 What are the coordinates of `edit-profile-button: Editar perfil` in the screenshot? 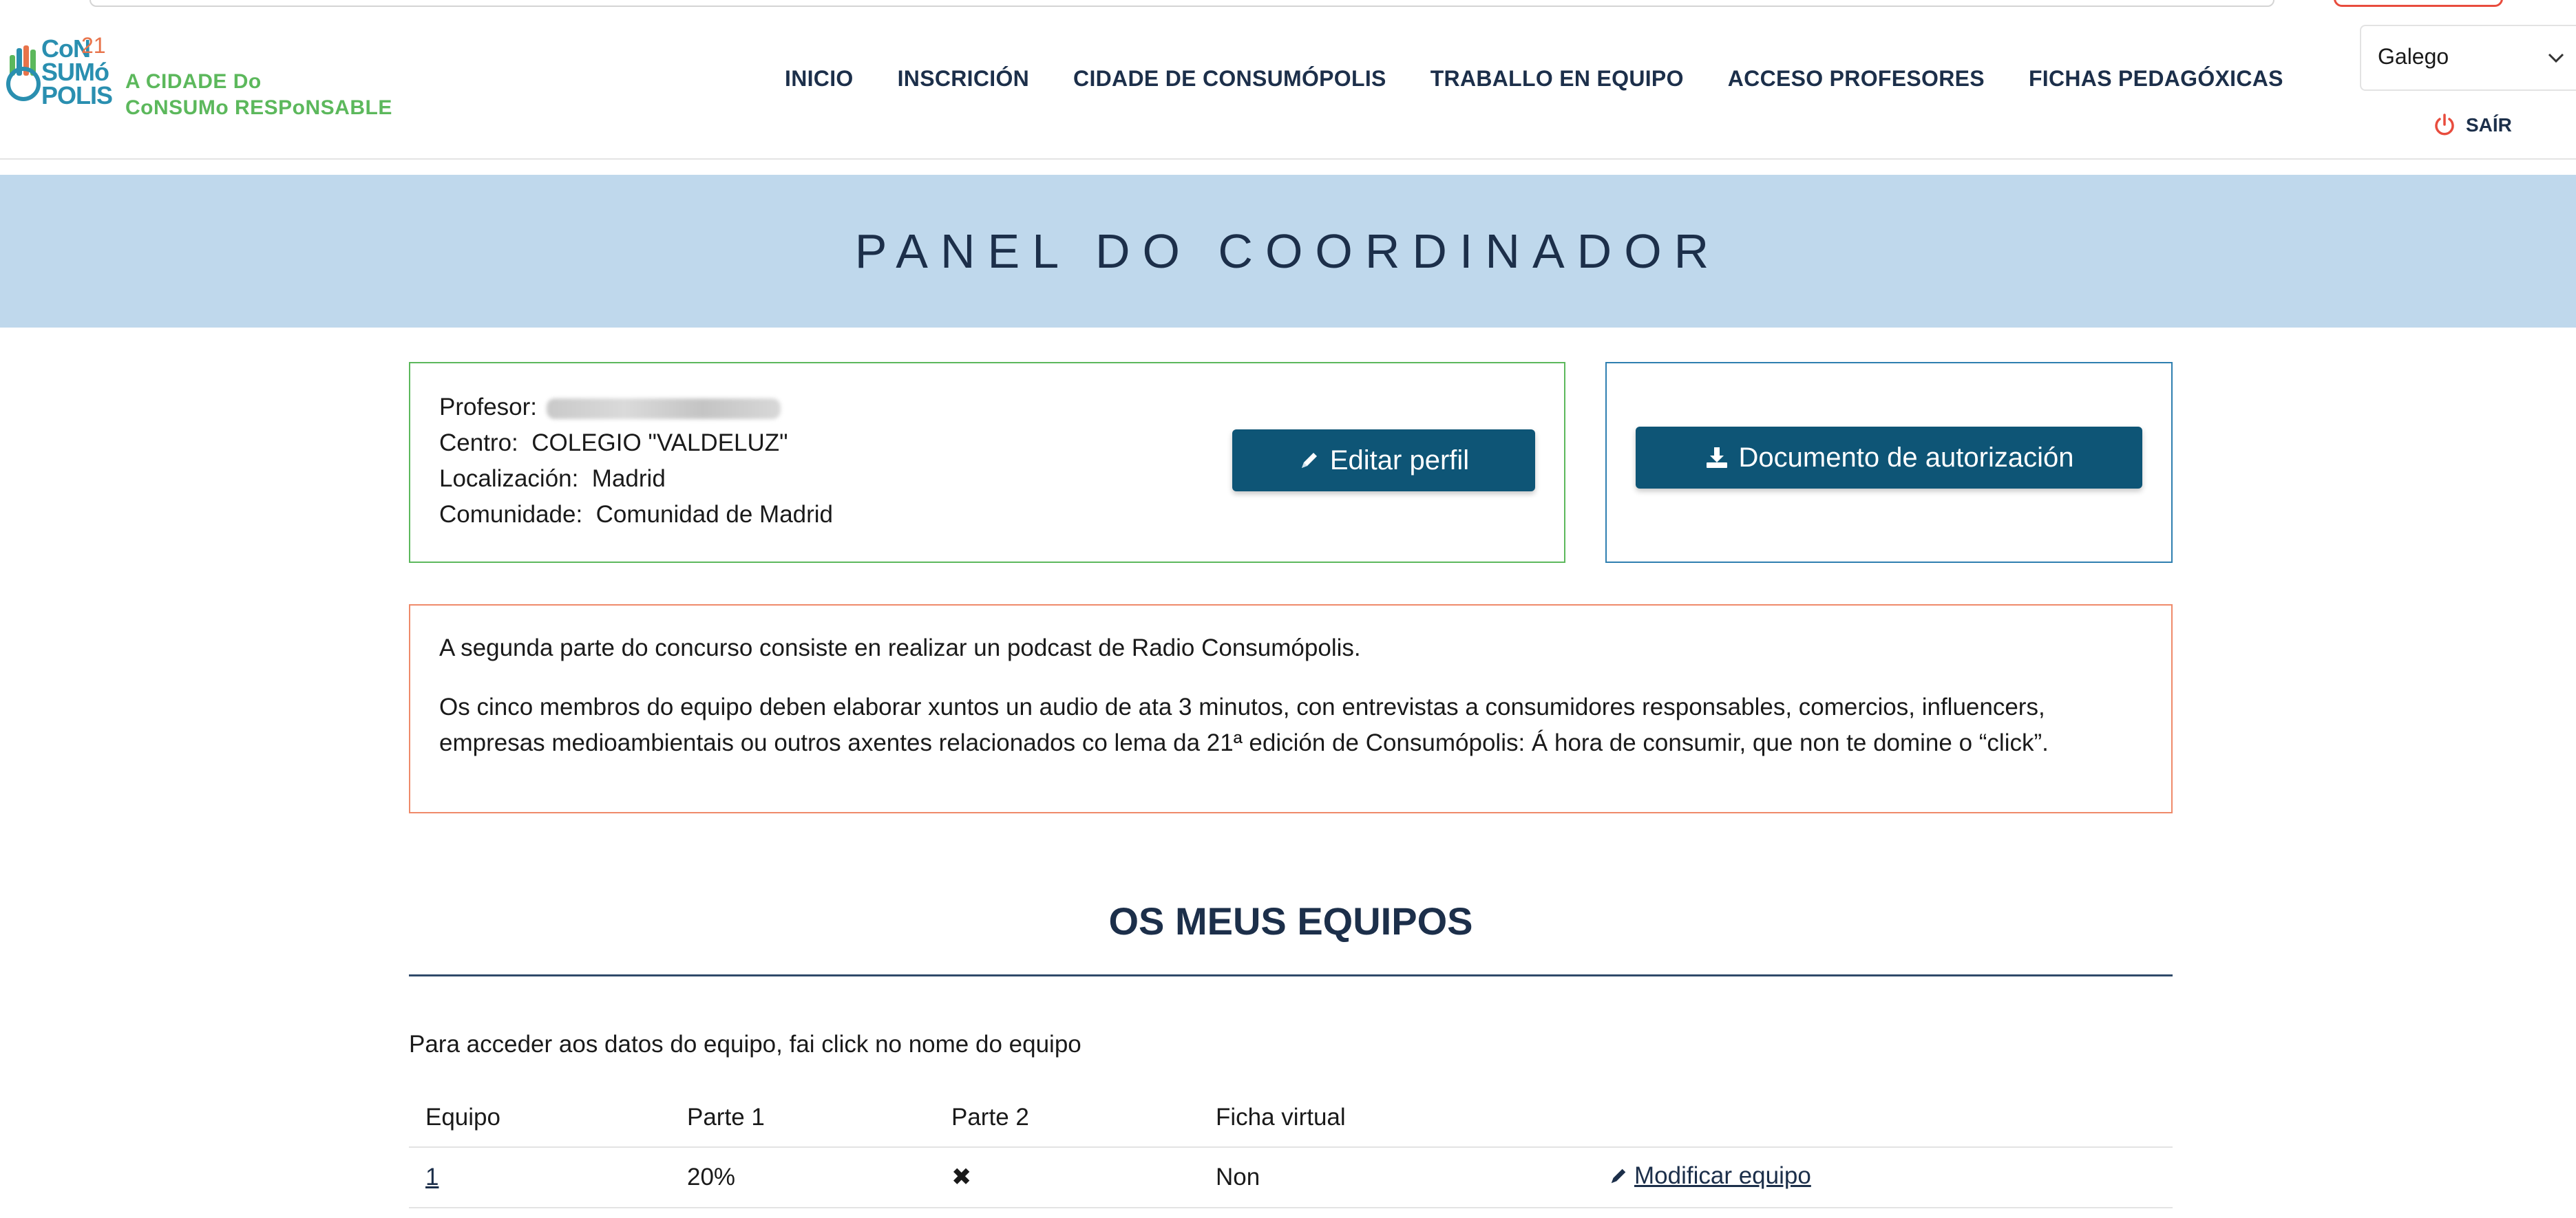 It's located at (1384, 460).